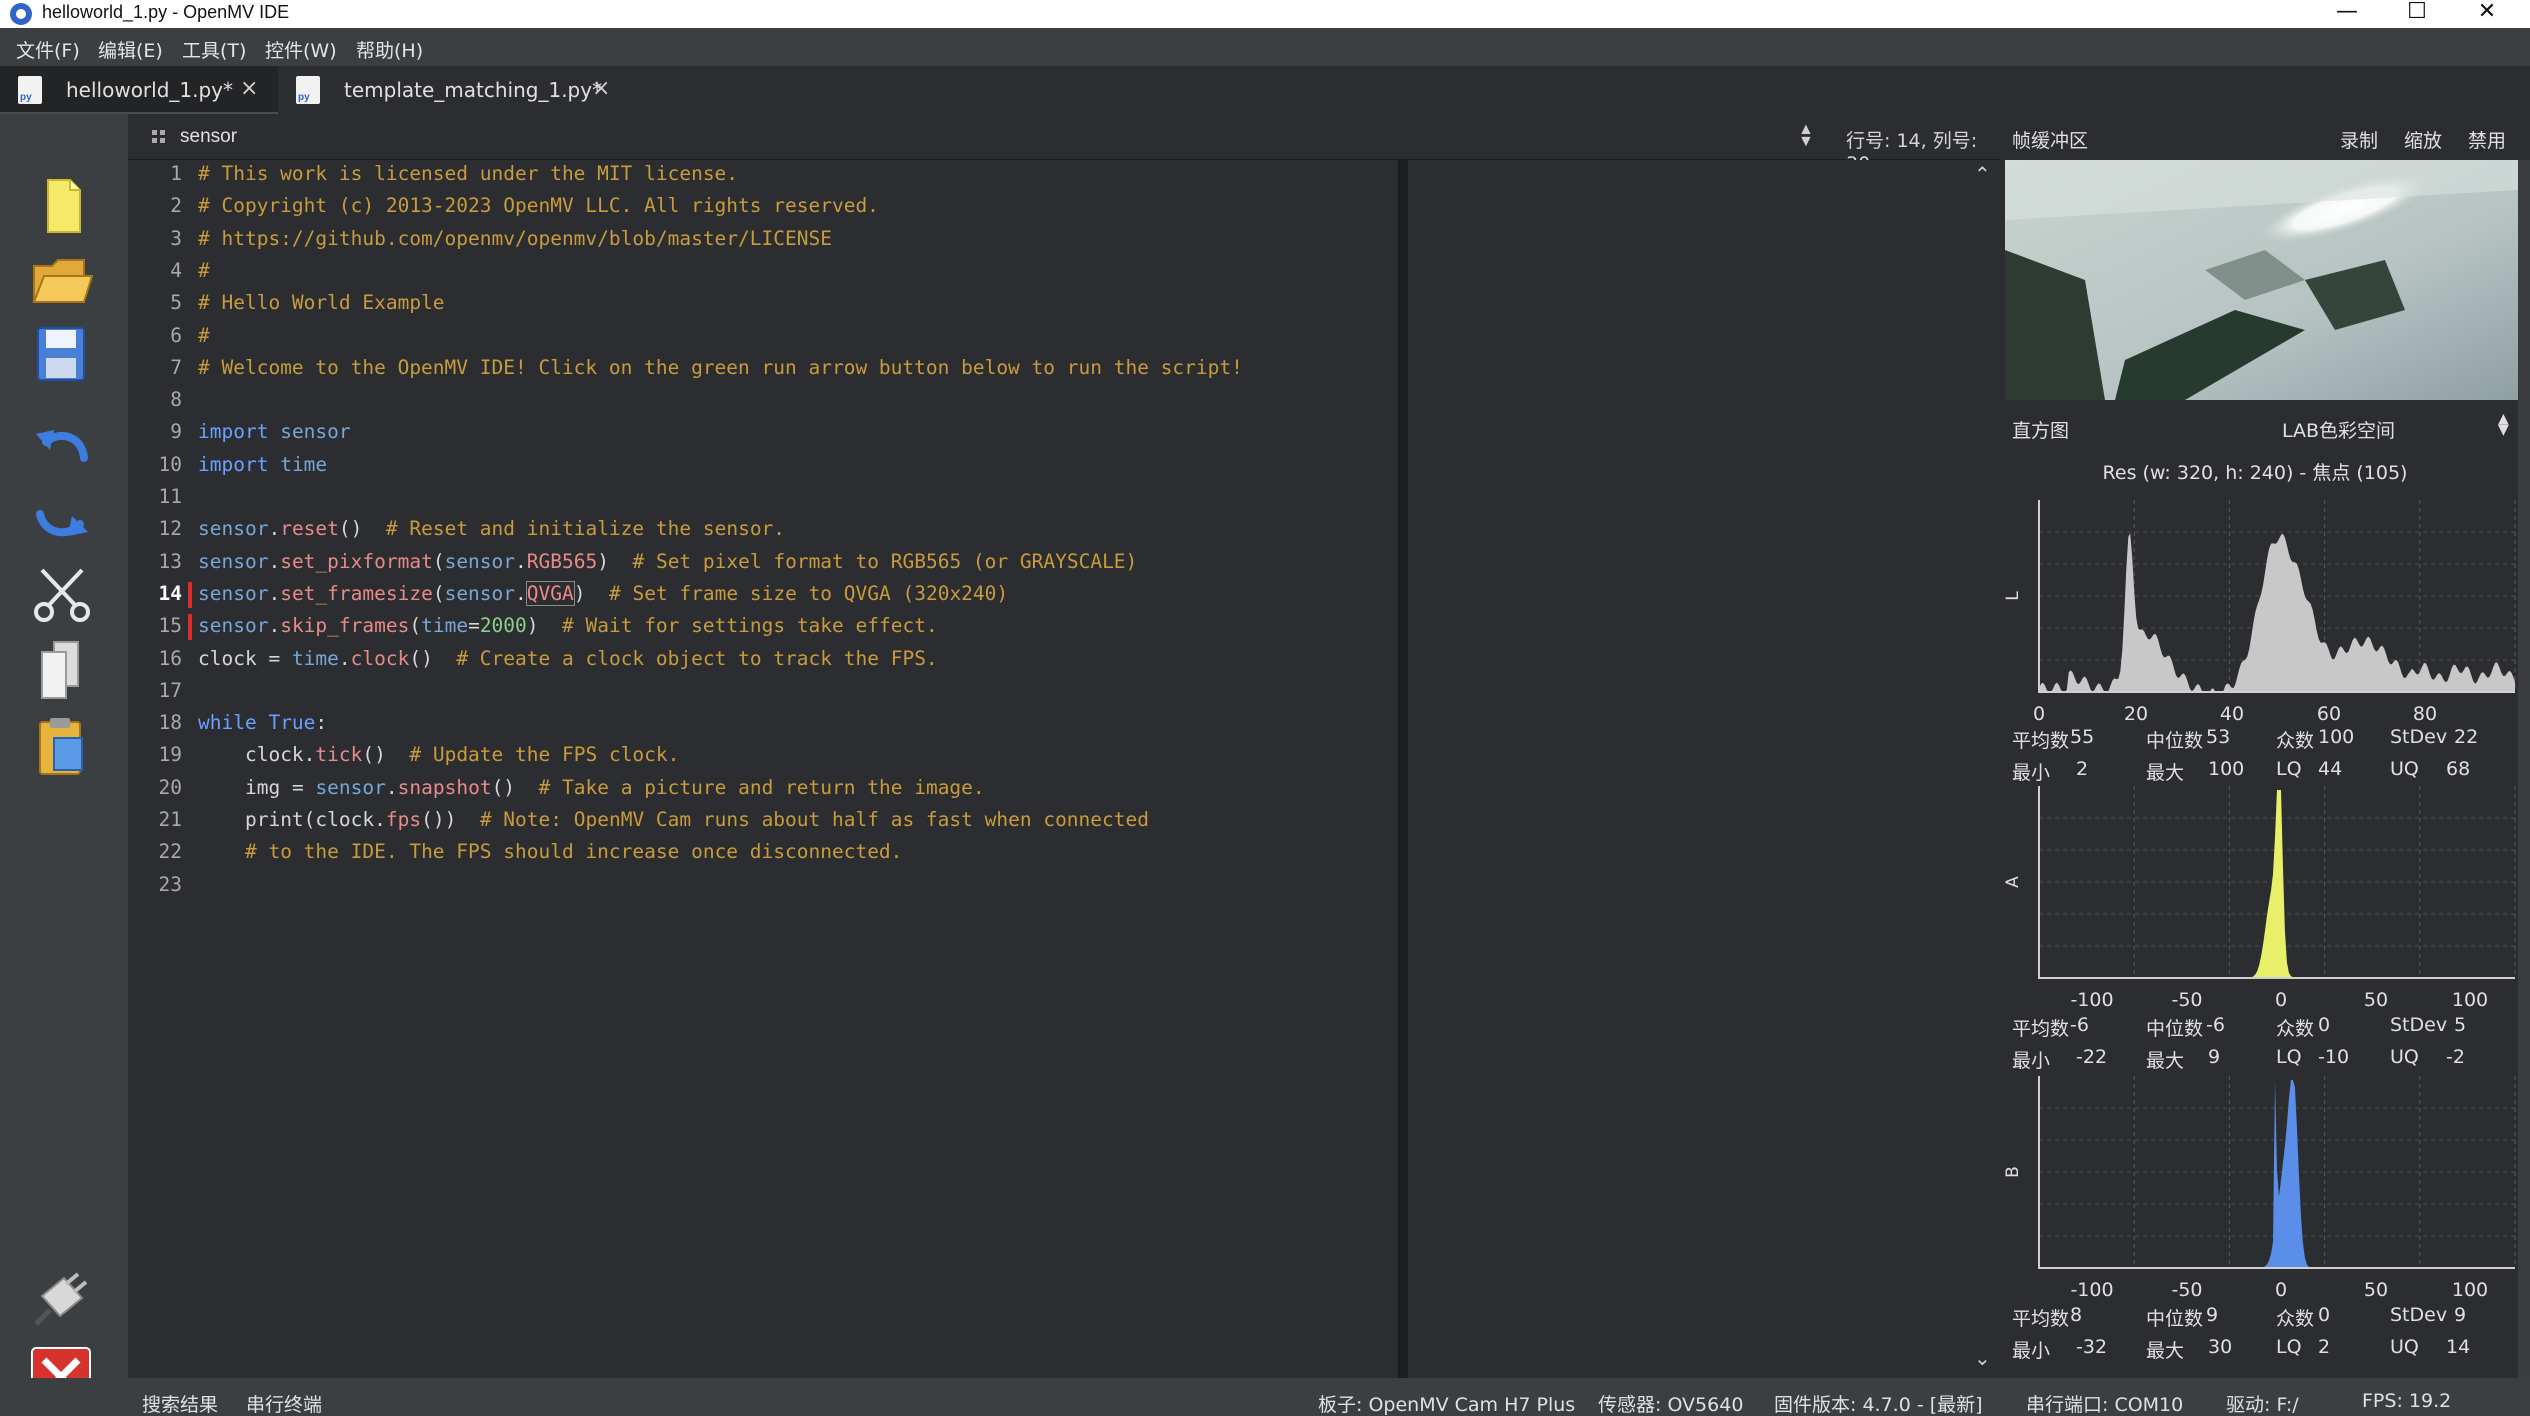 This screenshot has height=1416, width=2530. I want to click on zoom-button: 缩放, so click(2423, 139).